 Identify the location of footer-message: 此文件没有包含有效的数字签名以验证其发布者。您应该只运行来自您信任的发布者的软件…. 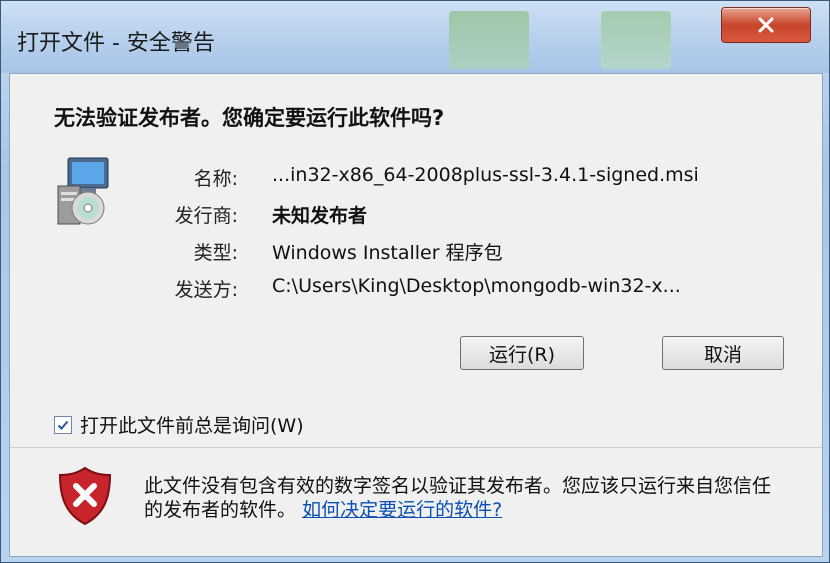
(464, 498).